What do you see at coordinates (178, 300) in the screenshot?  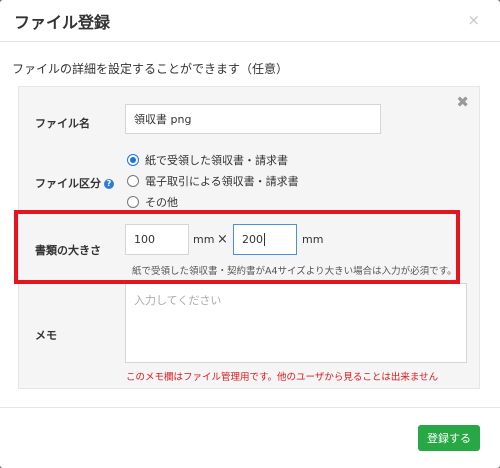 I see `memo-placeholder: 入力してください` at bounding box center [178, 300].